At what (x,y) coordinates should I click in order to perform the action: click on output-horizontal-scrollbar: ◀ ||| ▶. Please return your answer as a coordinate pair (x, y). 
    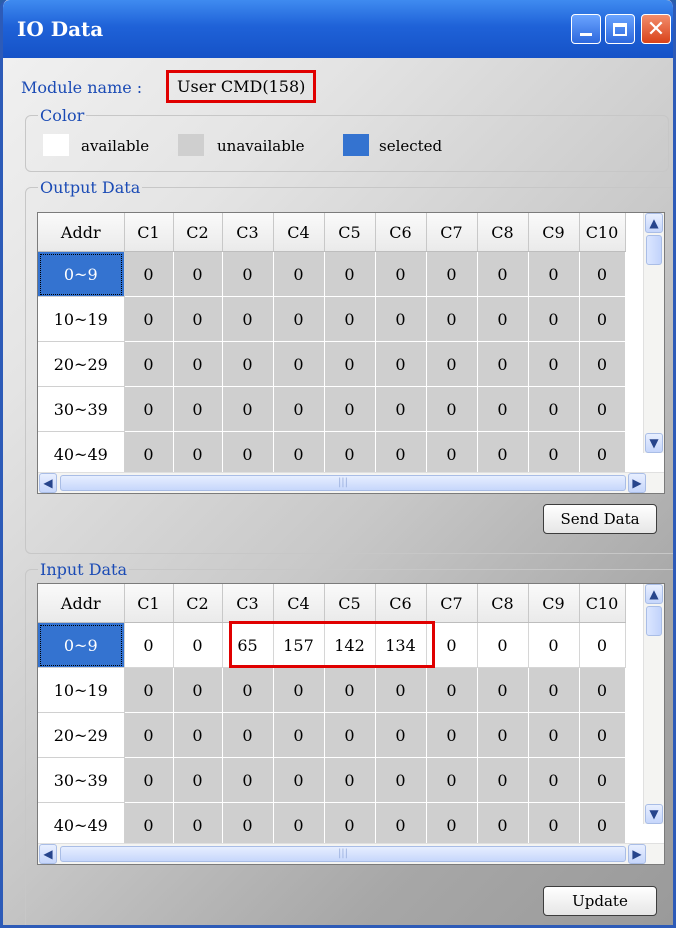
    Looking at the image, I should click on (351, 482).